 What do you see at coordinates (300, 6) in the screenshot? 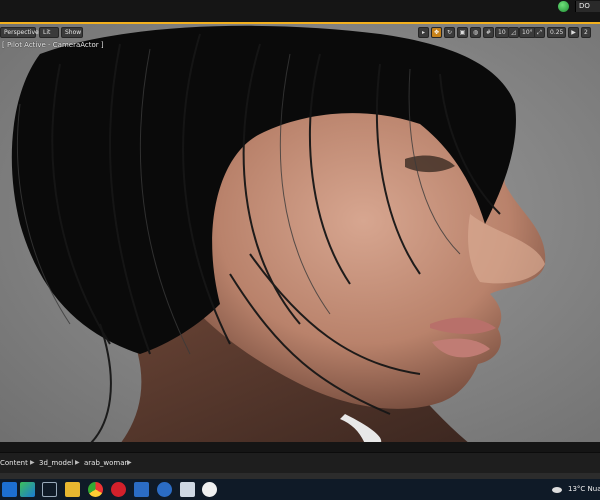
I see `title-bar: DO` at bounding box center [300, 6].